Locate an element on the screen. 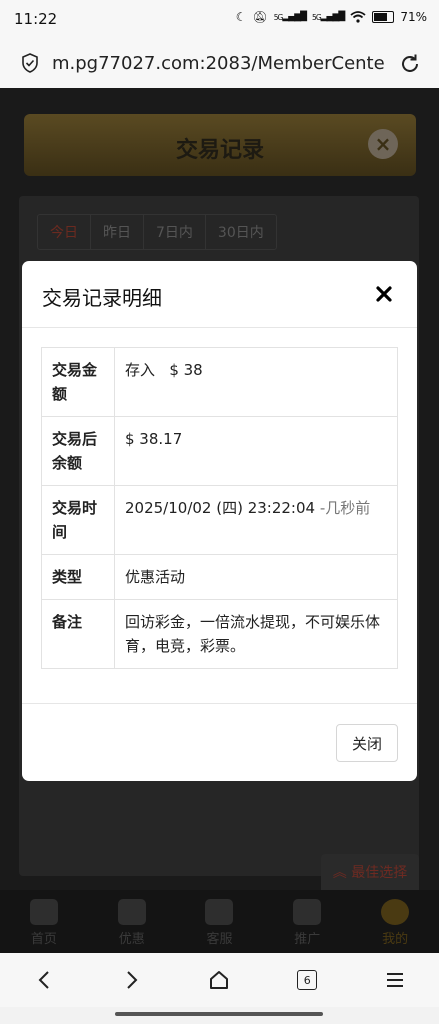  table-row: 备注 回访彩金，一倍流水提现，不可娱乐体育，电竞，彩票。 is located at coordinates (219, 634).